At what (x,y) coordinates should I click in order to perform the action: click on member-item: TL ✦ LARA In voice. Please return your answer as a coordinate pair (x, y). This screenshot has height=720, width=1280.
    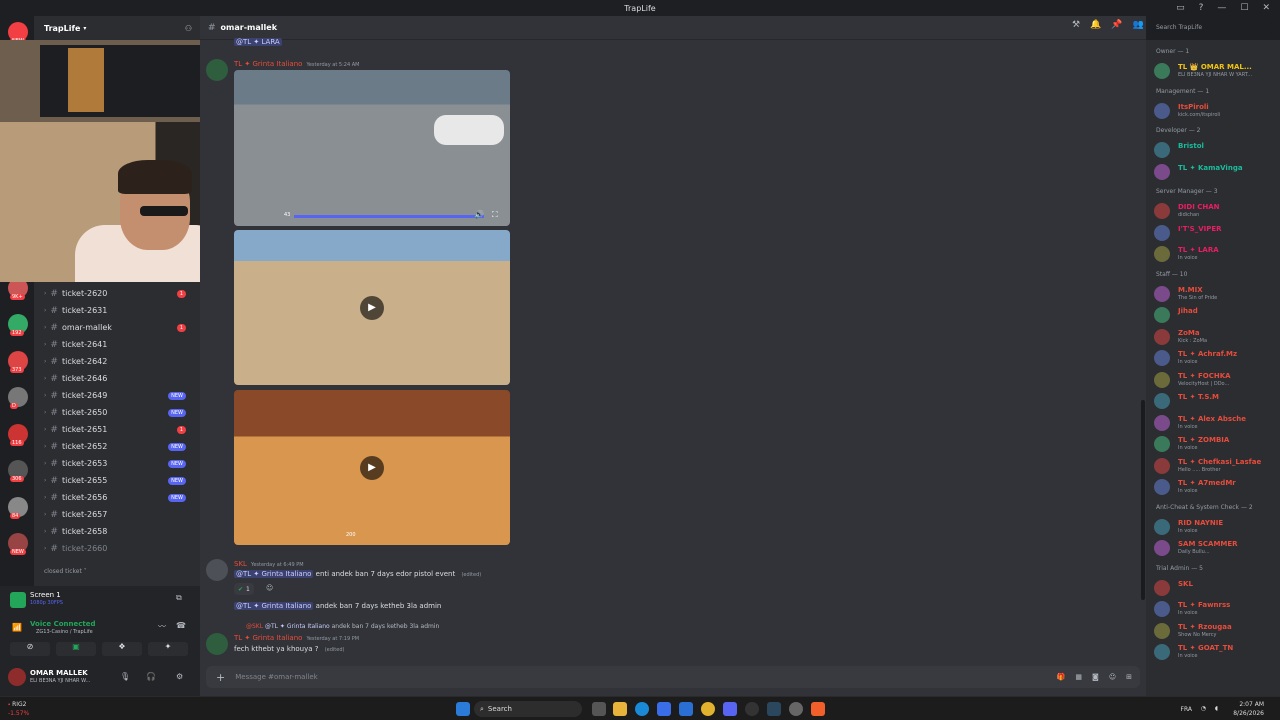
    Looking at the image, I should click on (1215, 254).